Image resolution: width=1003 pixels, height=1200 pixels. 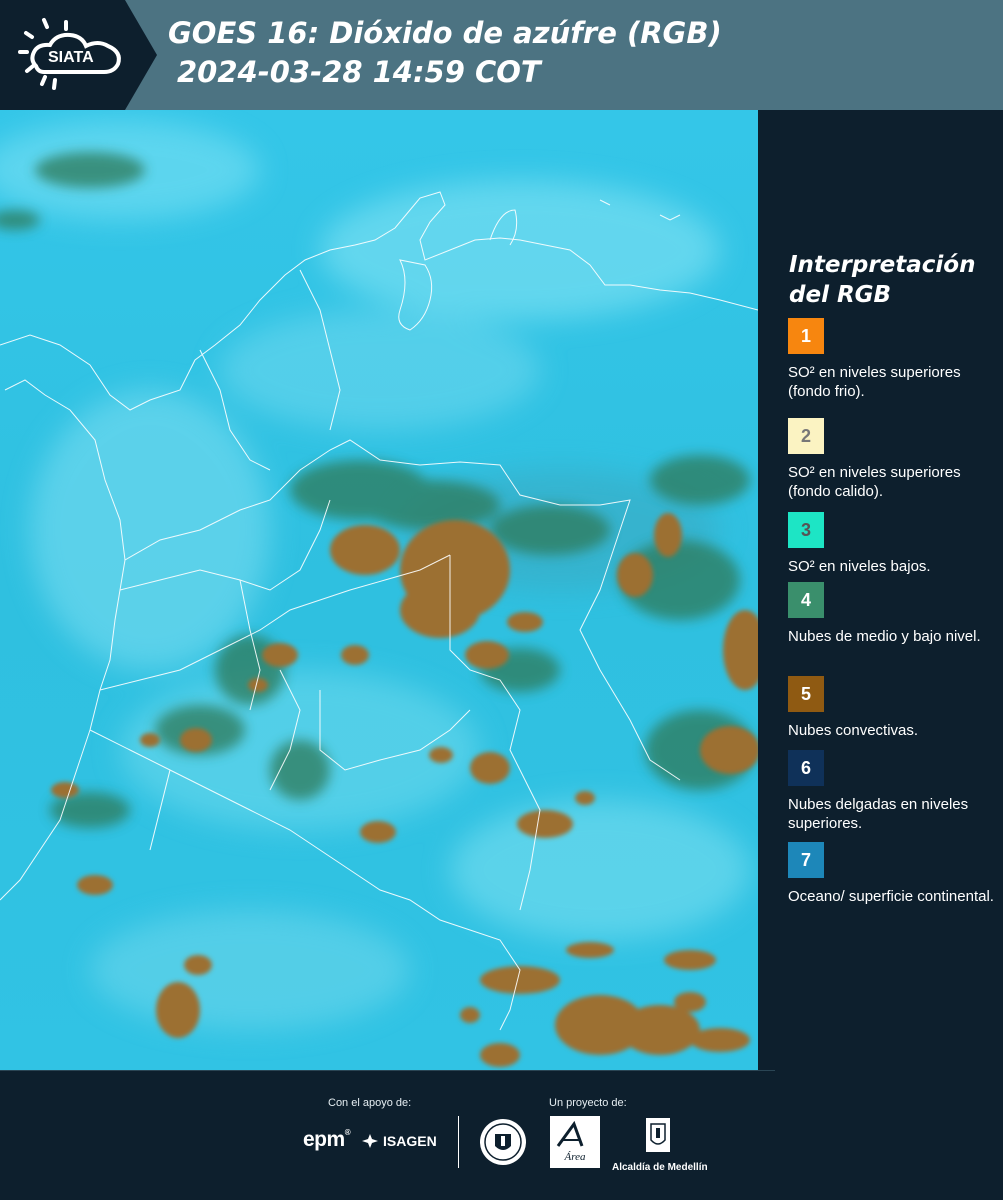 I want to click on legend-swatch: 5, so click(x=806, y=694).